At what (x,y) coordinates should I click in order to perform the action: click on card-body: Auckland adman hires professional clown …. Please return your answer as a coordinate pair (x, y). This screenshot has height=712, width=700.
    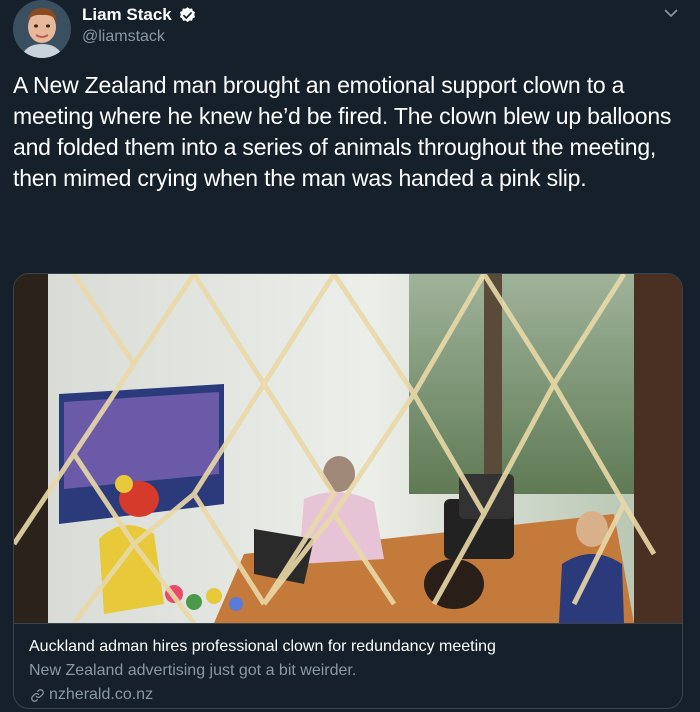
    Looking at the image, I should click on (348, 665).